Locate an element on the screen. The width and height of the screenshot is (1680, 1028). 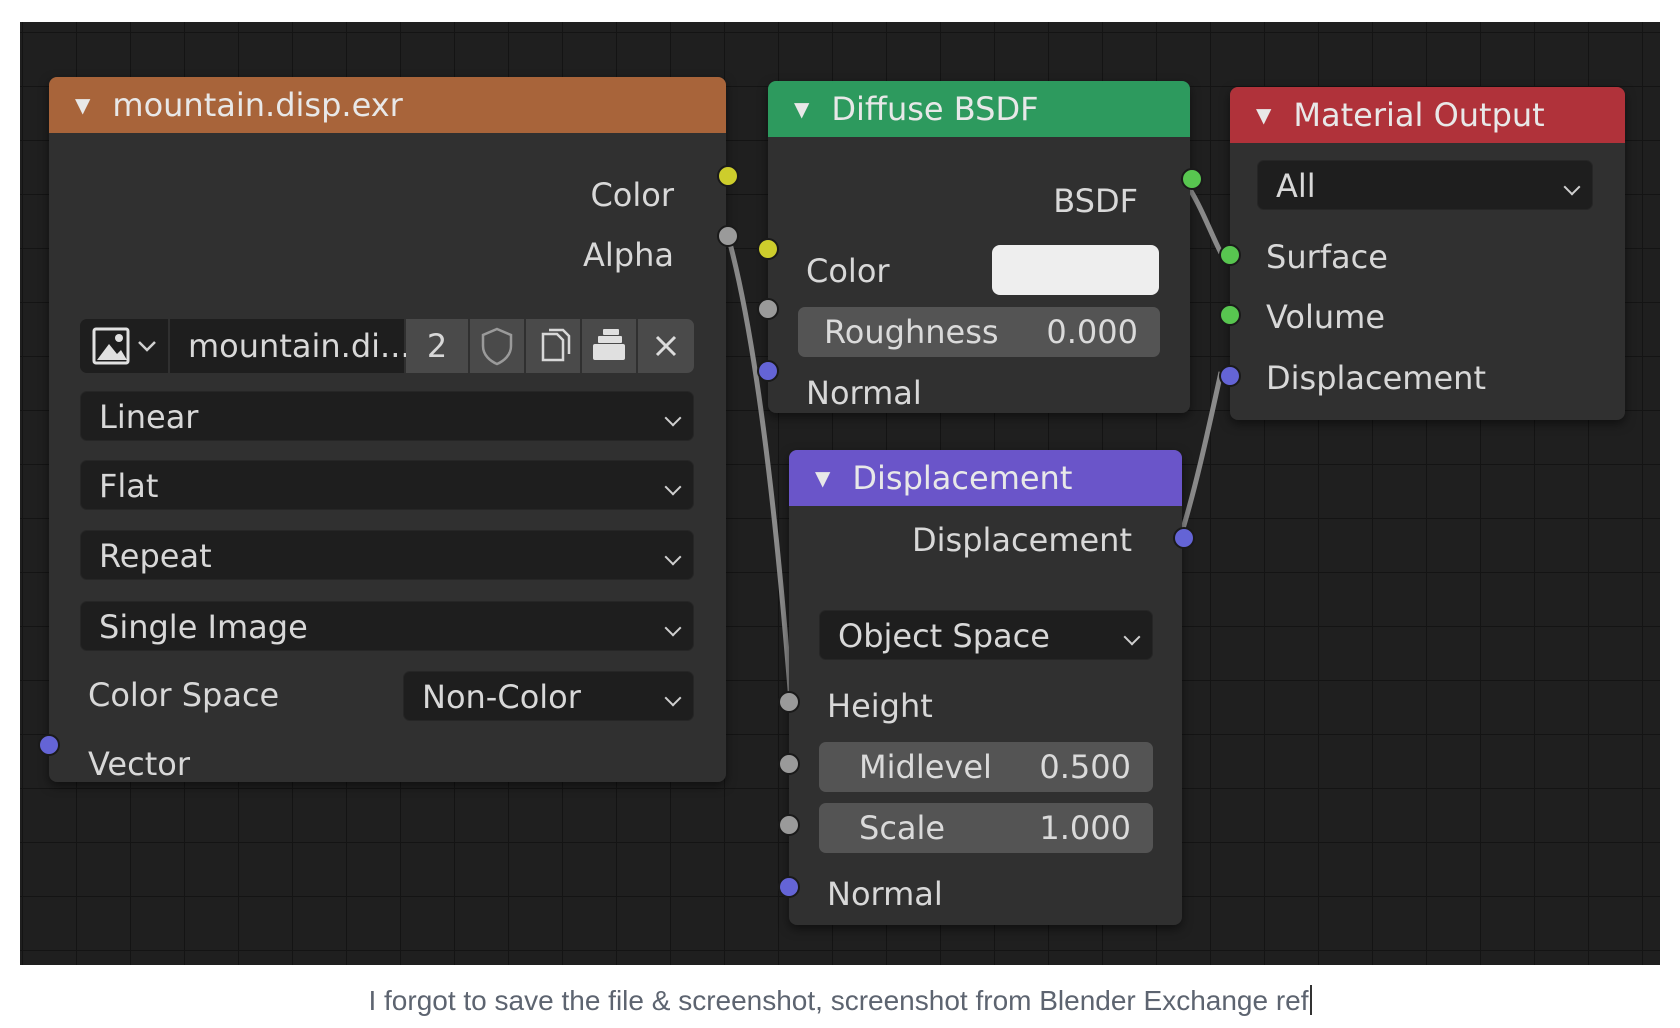
input-label-volume: Volume is located at coordinates (1326, 317).